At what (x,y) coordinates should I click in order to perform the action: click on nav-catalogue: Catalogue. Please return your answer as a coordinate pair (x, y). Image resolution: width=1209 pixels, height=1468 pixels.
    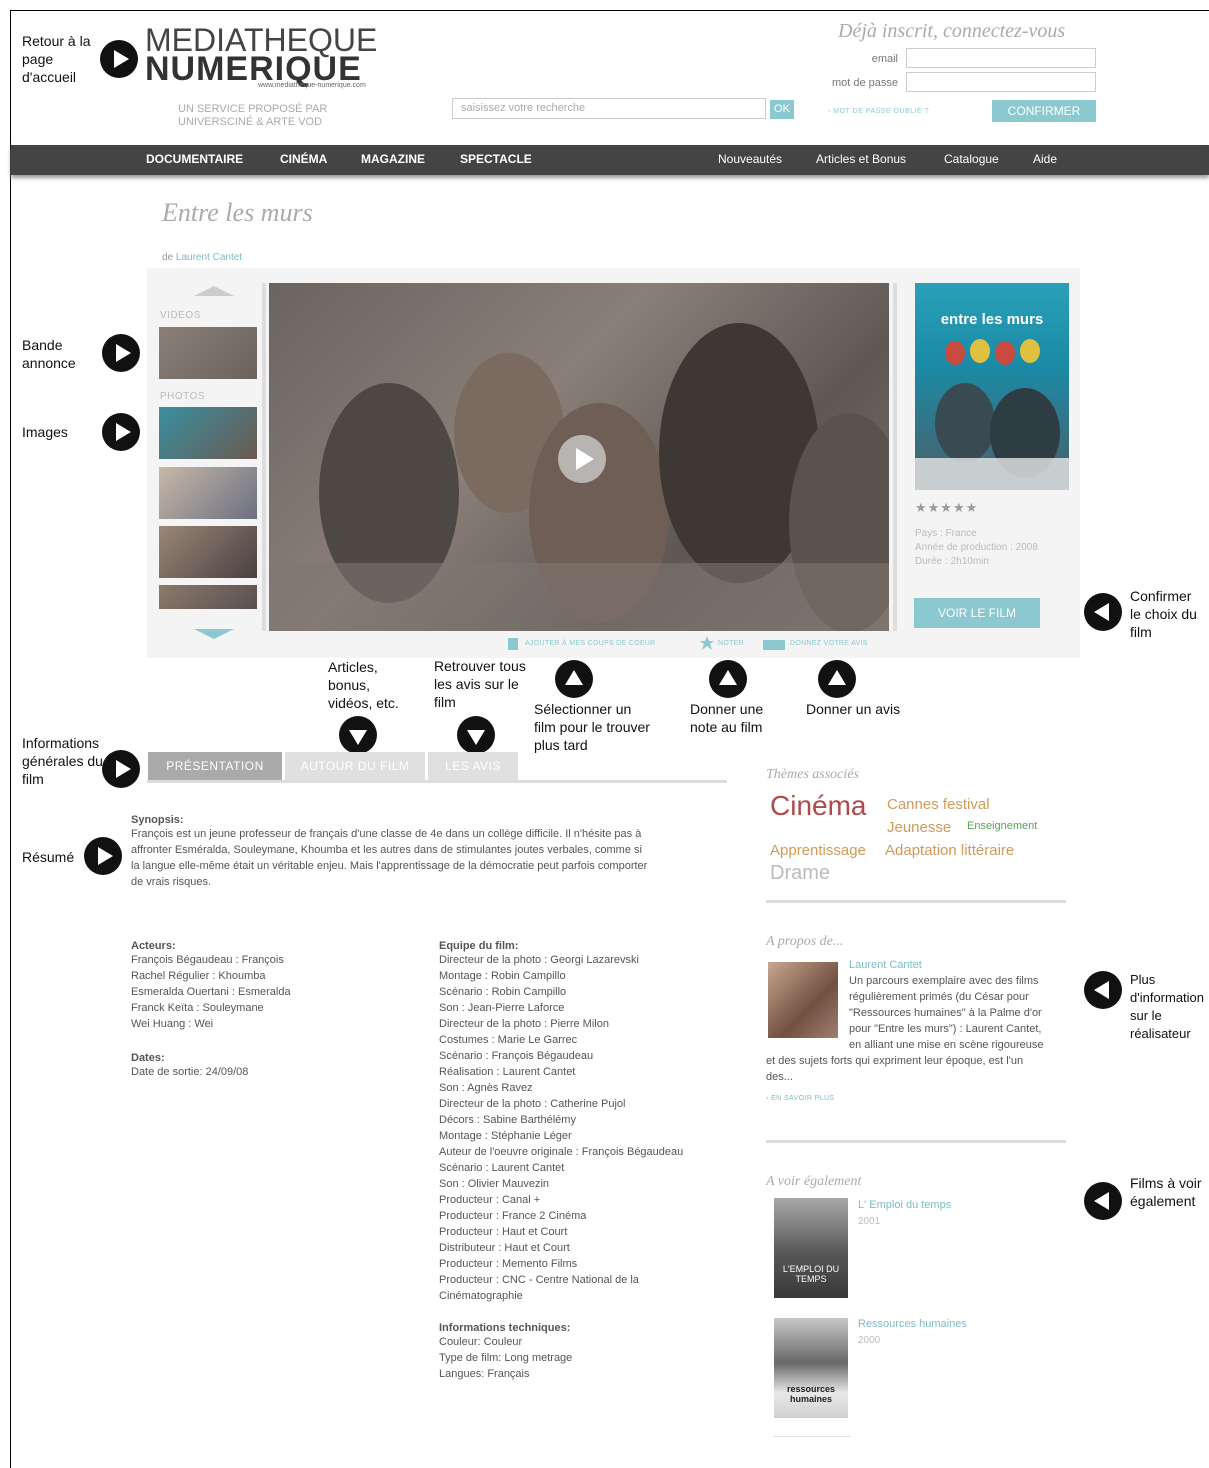
    Looking at the image, I should click on (971, 159).